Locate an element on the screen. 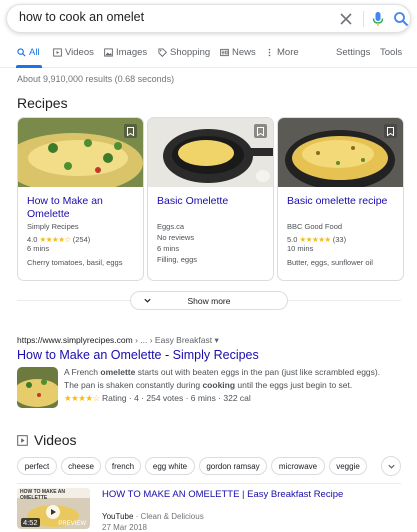 The width and height of the screenshot is (417, 532). result-title-link: How to Make an Omelette - Simply Recipes is located at coordinates (138, 355).